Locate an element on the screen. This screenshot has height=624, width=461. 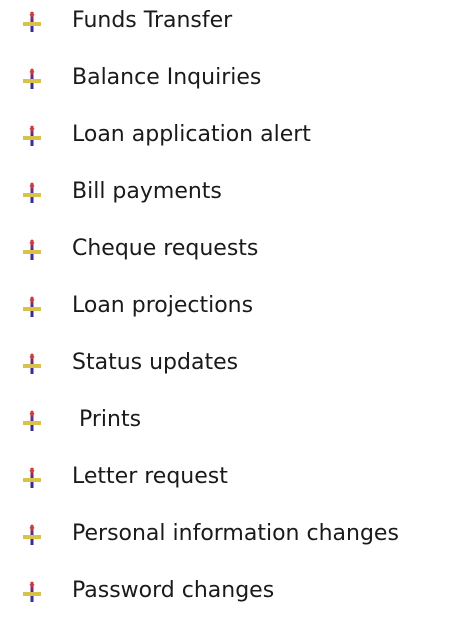
list-item: Cheque requests is located at coordinates (230, 252).